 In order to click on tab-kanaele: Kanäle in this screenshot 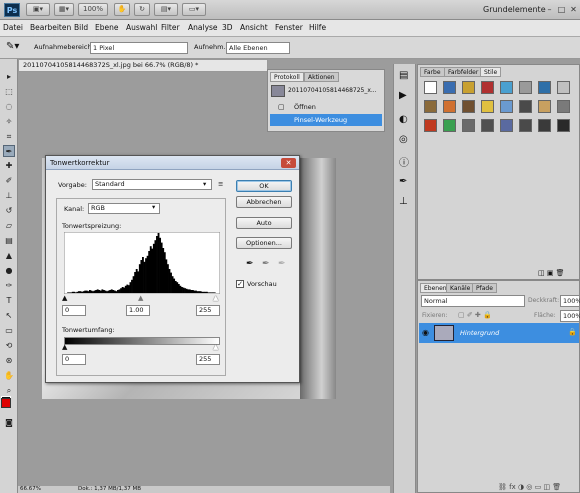, I will do `click(460, 288)`.